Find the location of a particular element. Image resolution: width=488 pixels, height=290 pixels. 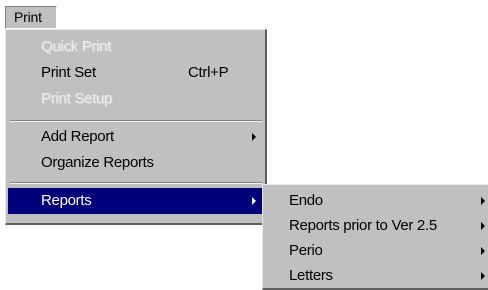

menu-item-print-set: Print Set Ctrl+P is located at coordinates (136, 73).